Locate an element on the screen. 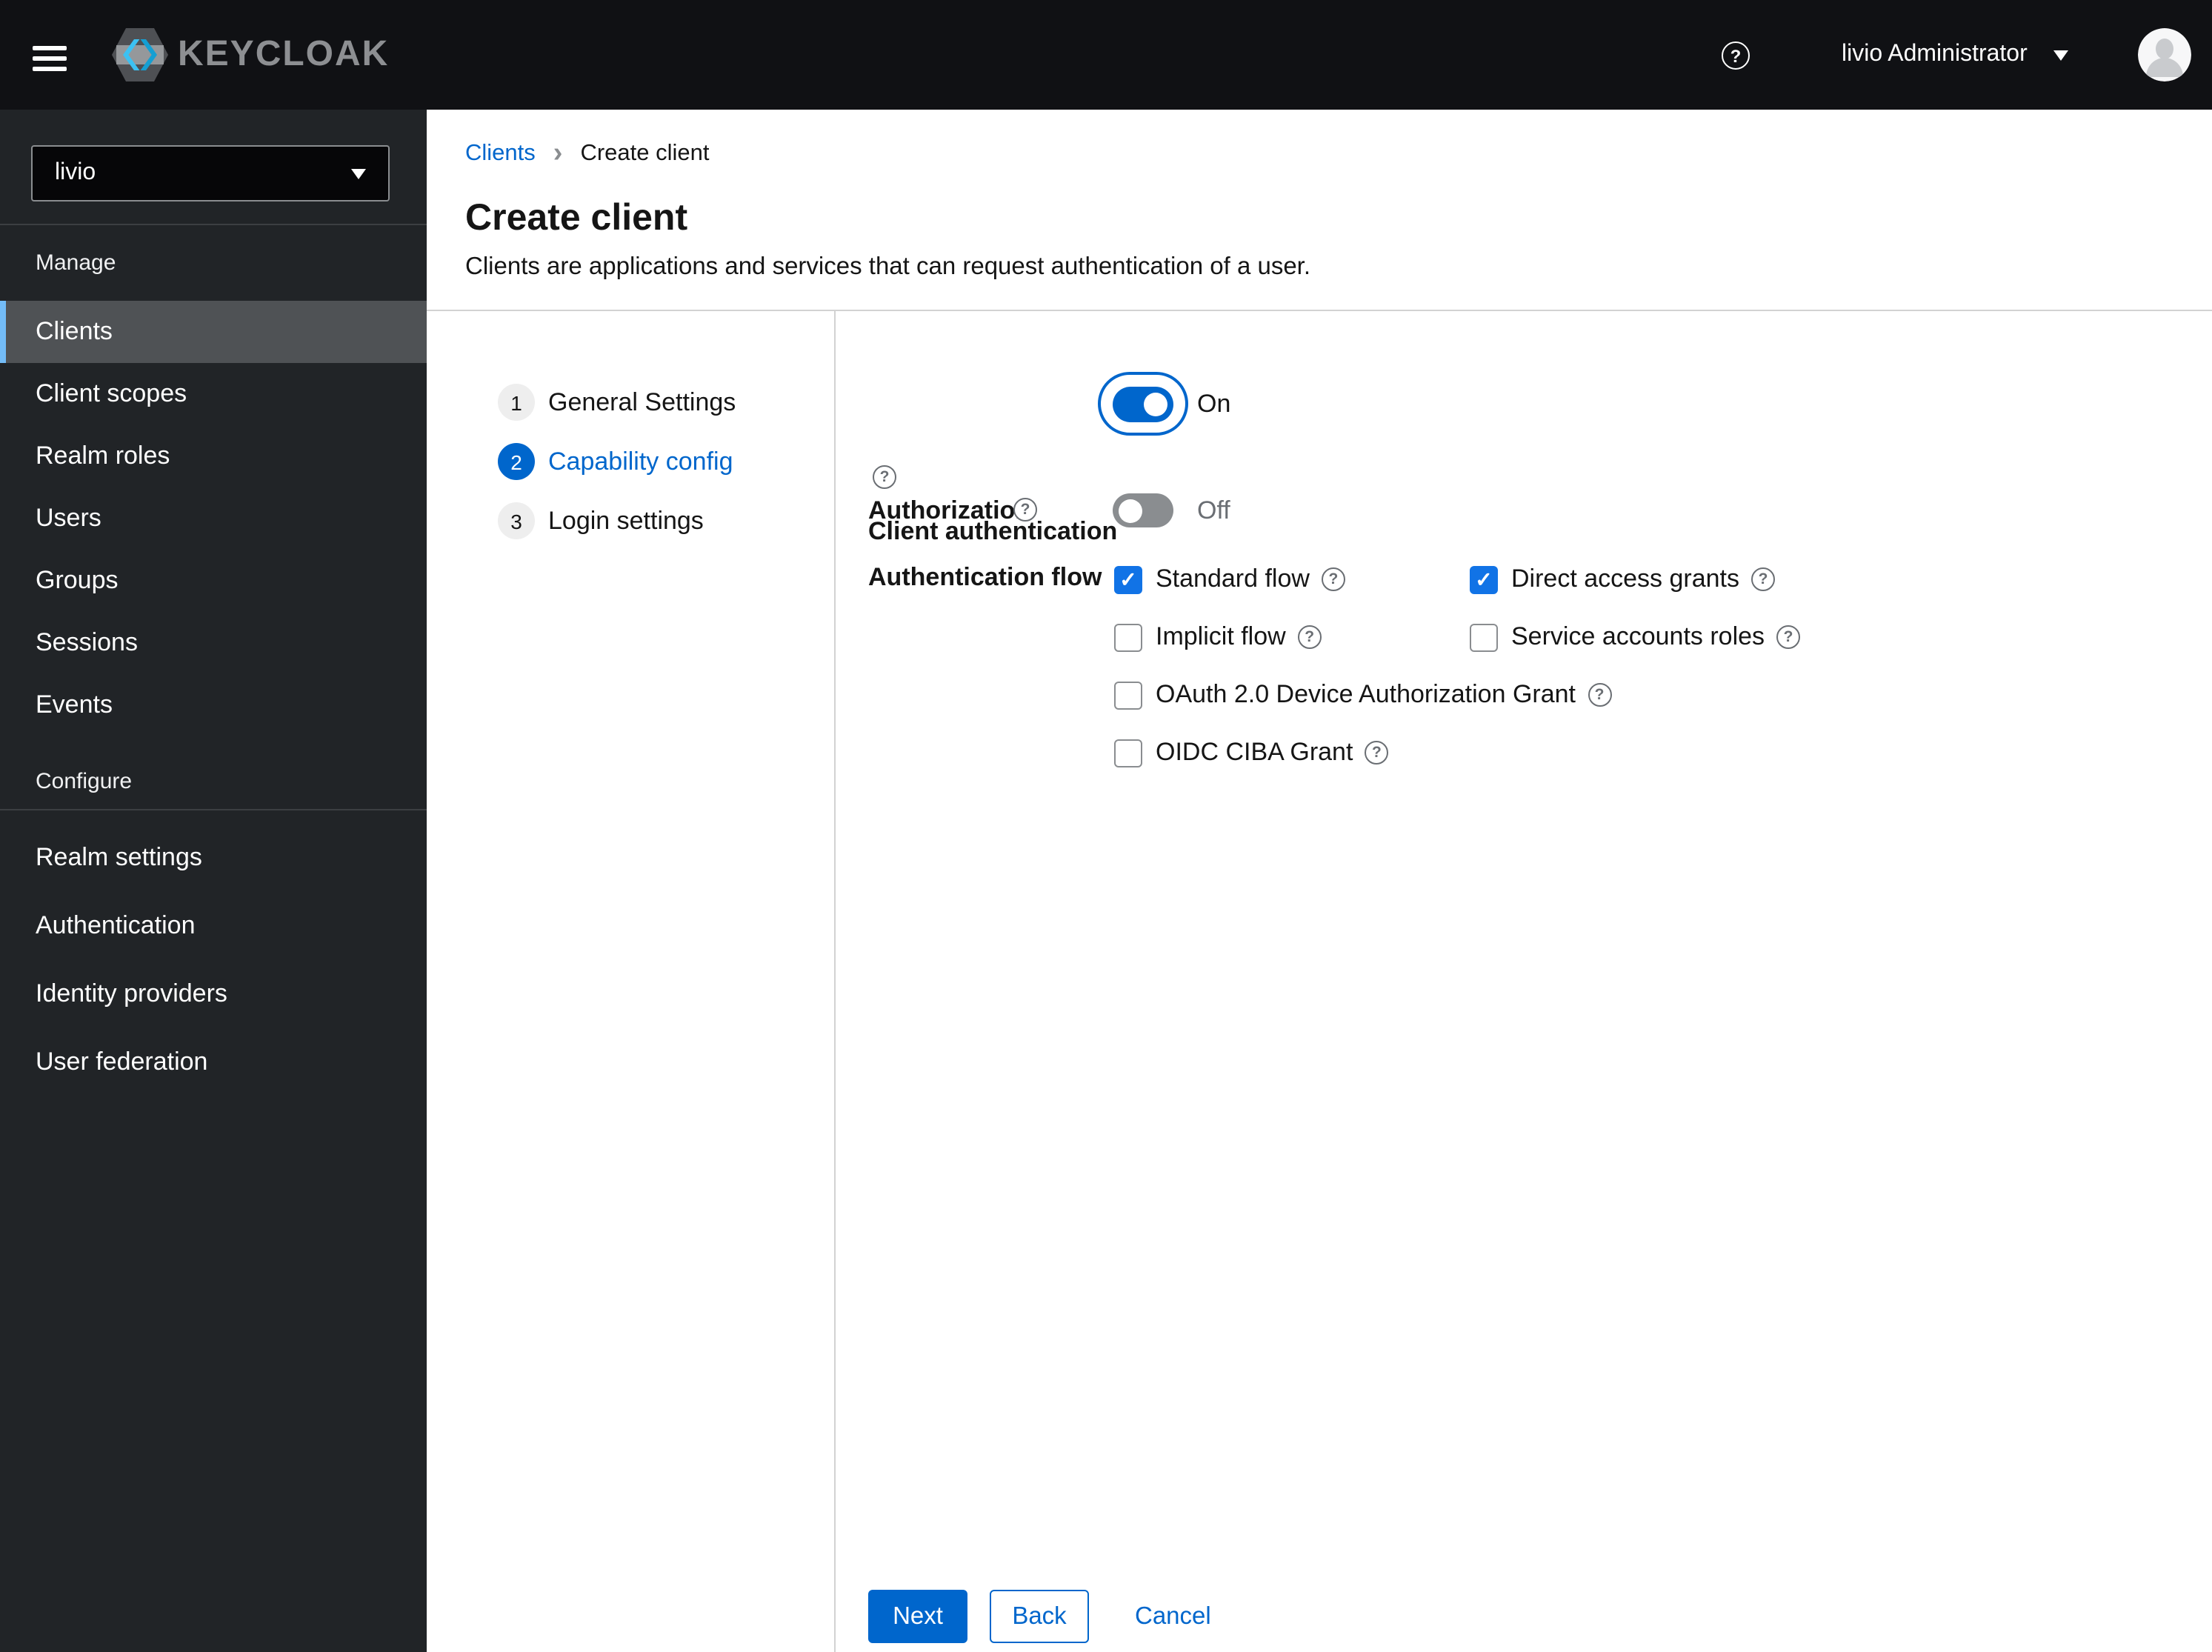  wizard-step-general-settings: 1 General Settings is located at coordinates (617, 402).